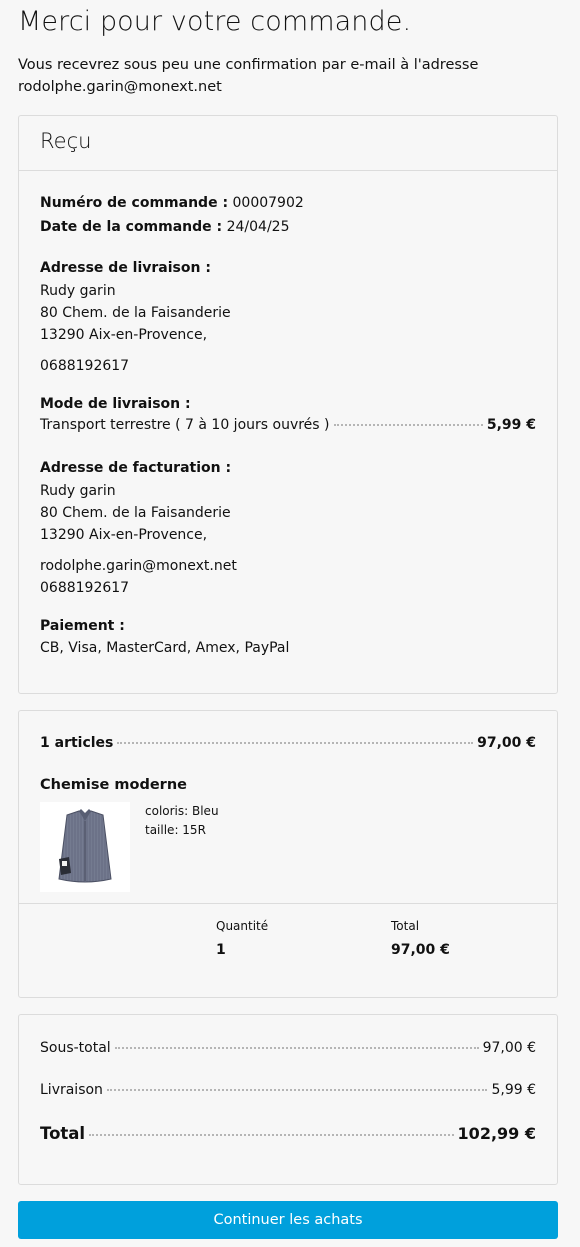 The image size is (580, 1247). What do you see at coordinates (125, 268) in the screenshot?
I see `shipping-address-label: Adresse de livraison :` at bounding box center [125, 268].